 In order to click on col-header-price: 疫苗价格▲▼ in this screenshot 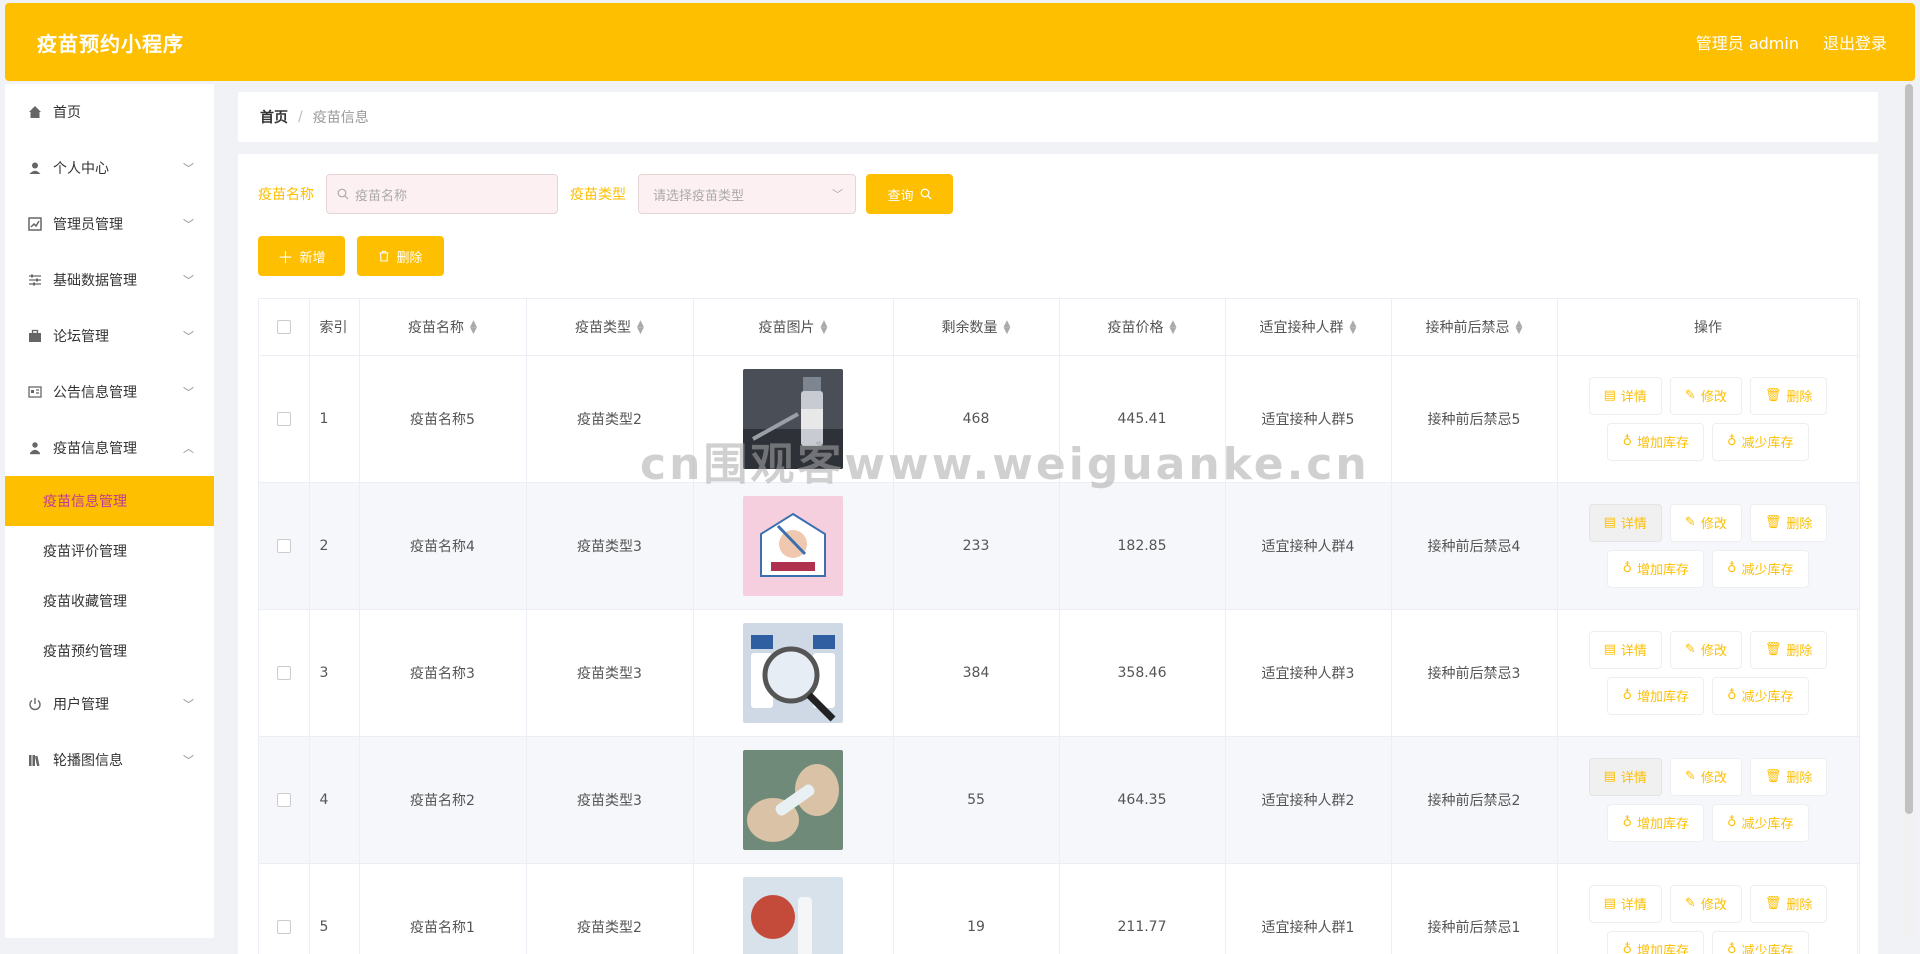, I will do `click(1142, 327)`.